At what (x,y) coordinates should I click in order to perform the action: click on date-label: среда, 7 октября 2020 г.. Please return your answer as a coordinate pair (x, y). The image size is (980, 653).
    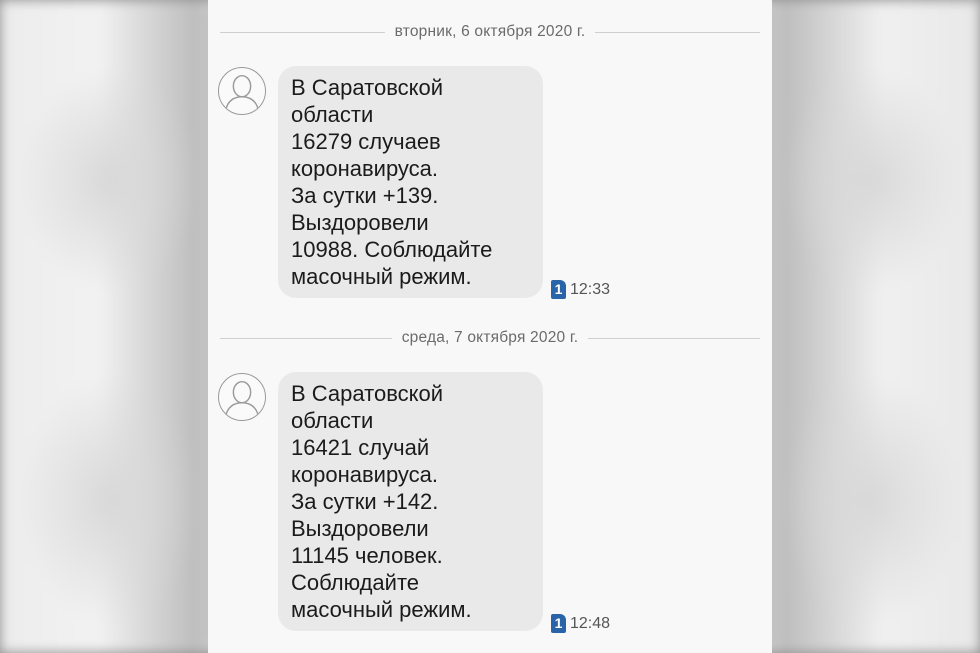
    Looking at the image, I should click on (490, 337).